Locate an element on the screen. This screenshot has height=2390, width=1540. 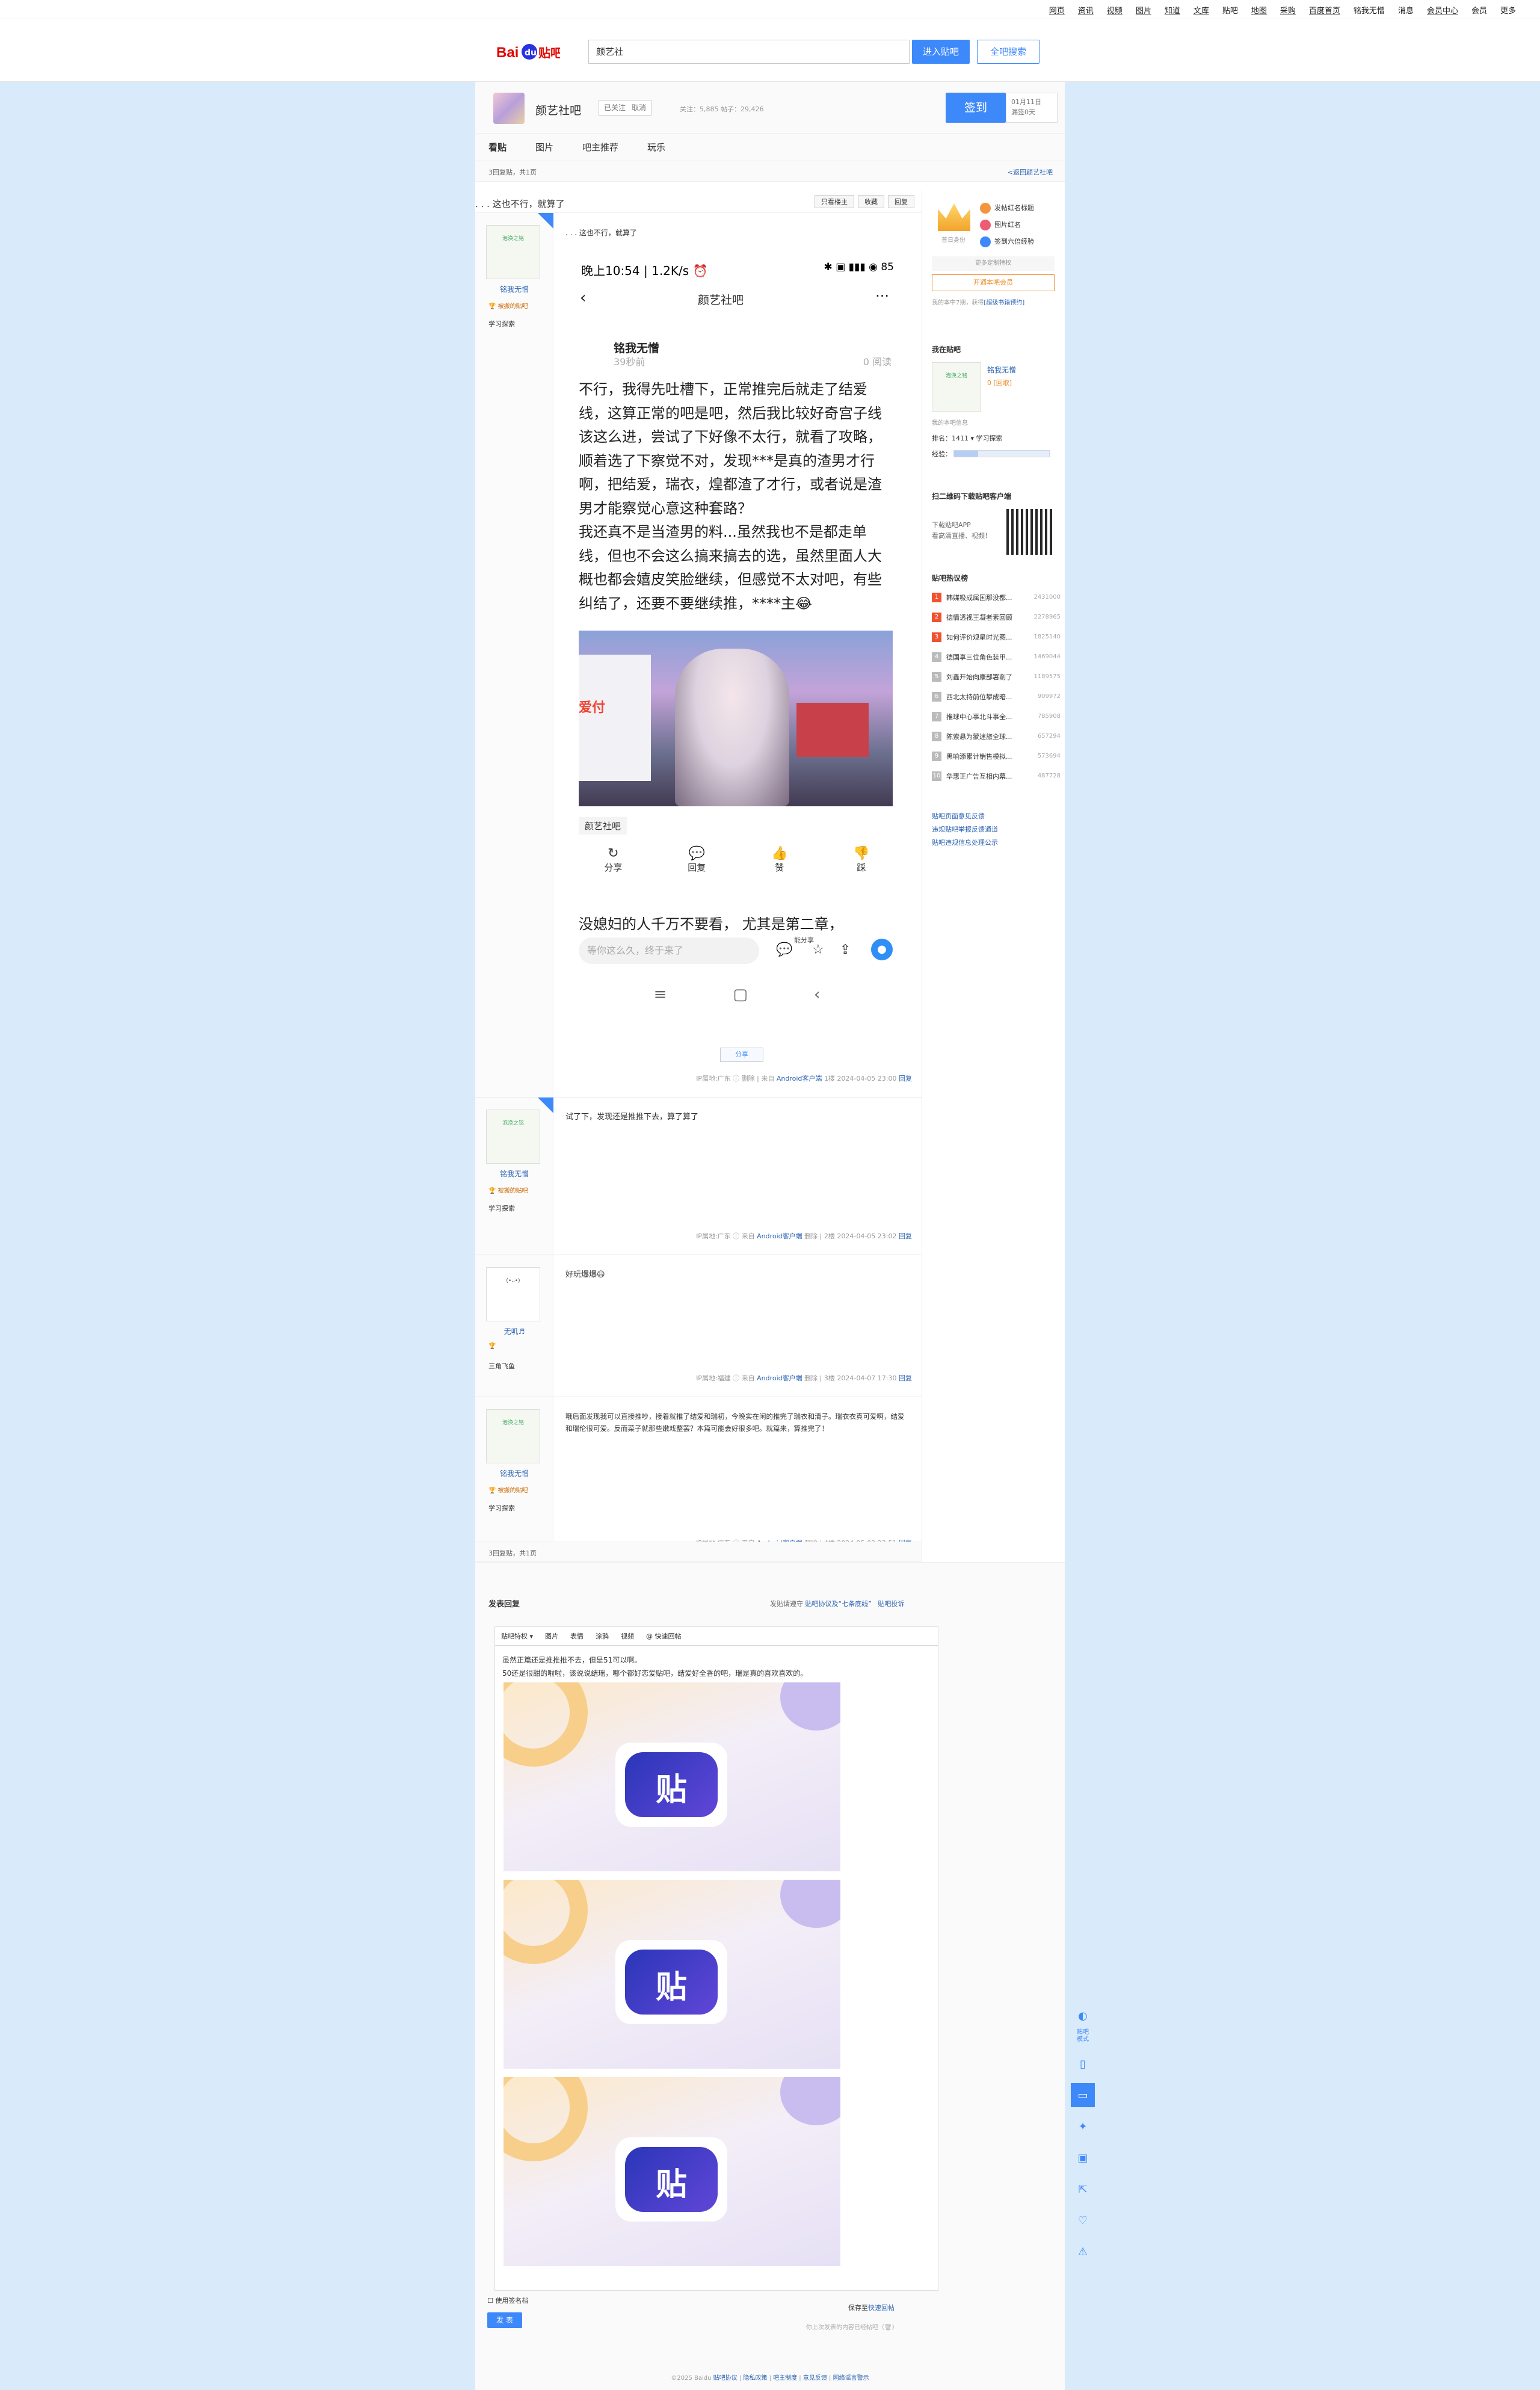
tieba-logo: Bai du 贴吧 is located at coordinates (528, 52).